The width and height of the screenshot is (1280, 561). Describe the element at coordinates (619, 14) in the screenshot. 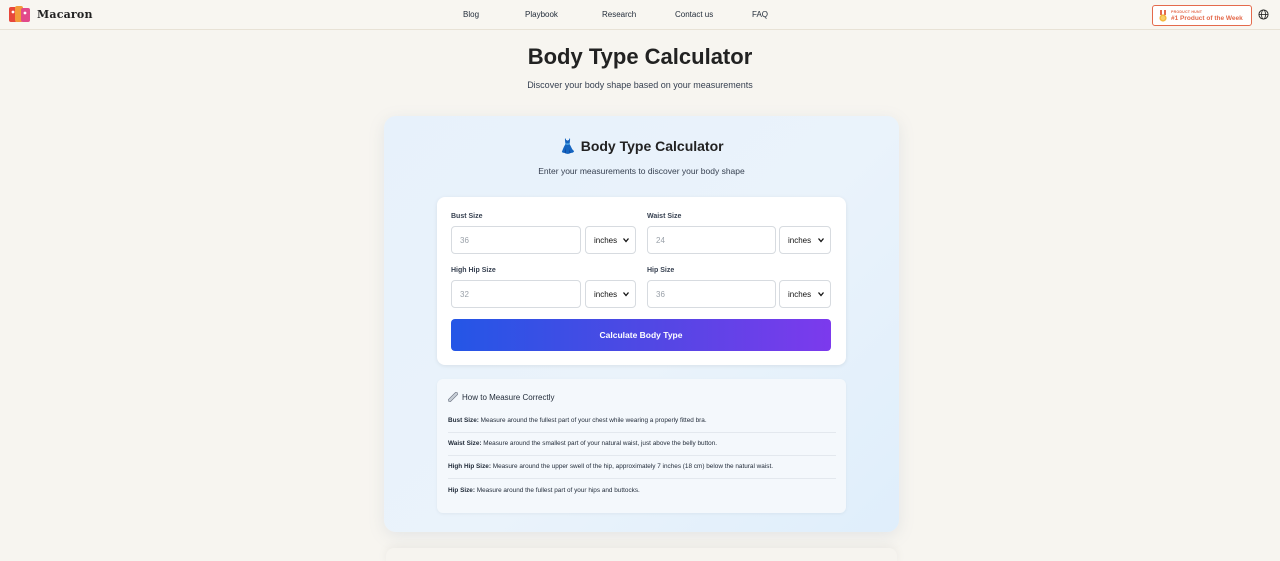

I see `nav-item-research: Research` at that location.